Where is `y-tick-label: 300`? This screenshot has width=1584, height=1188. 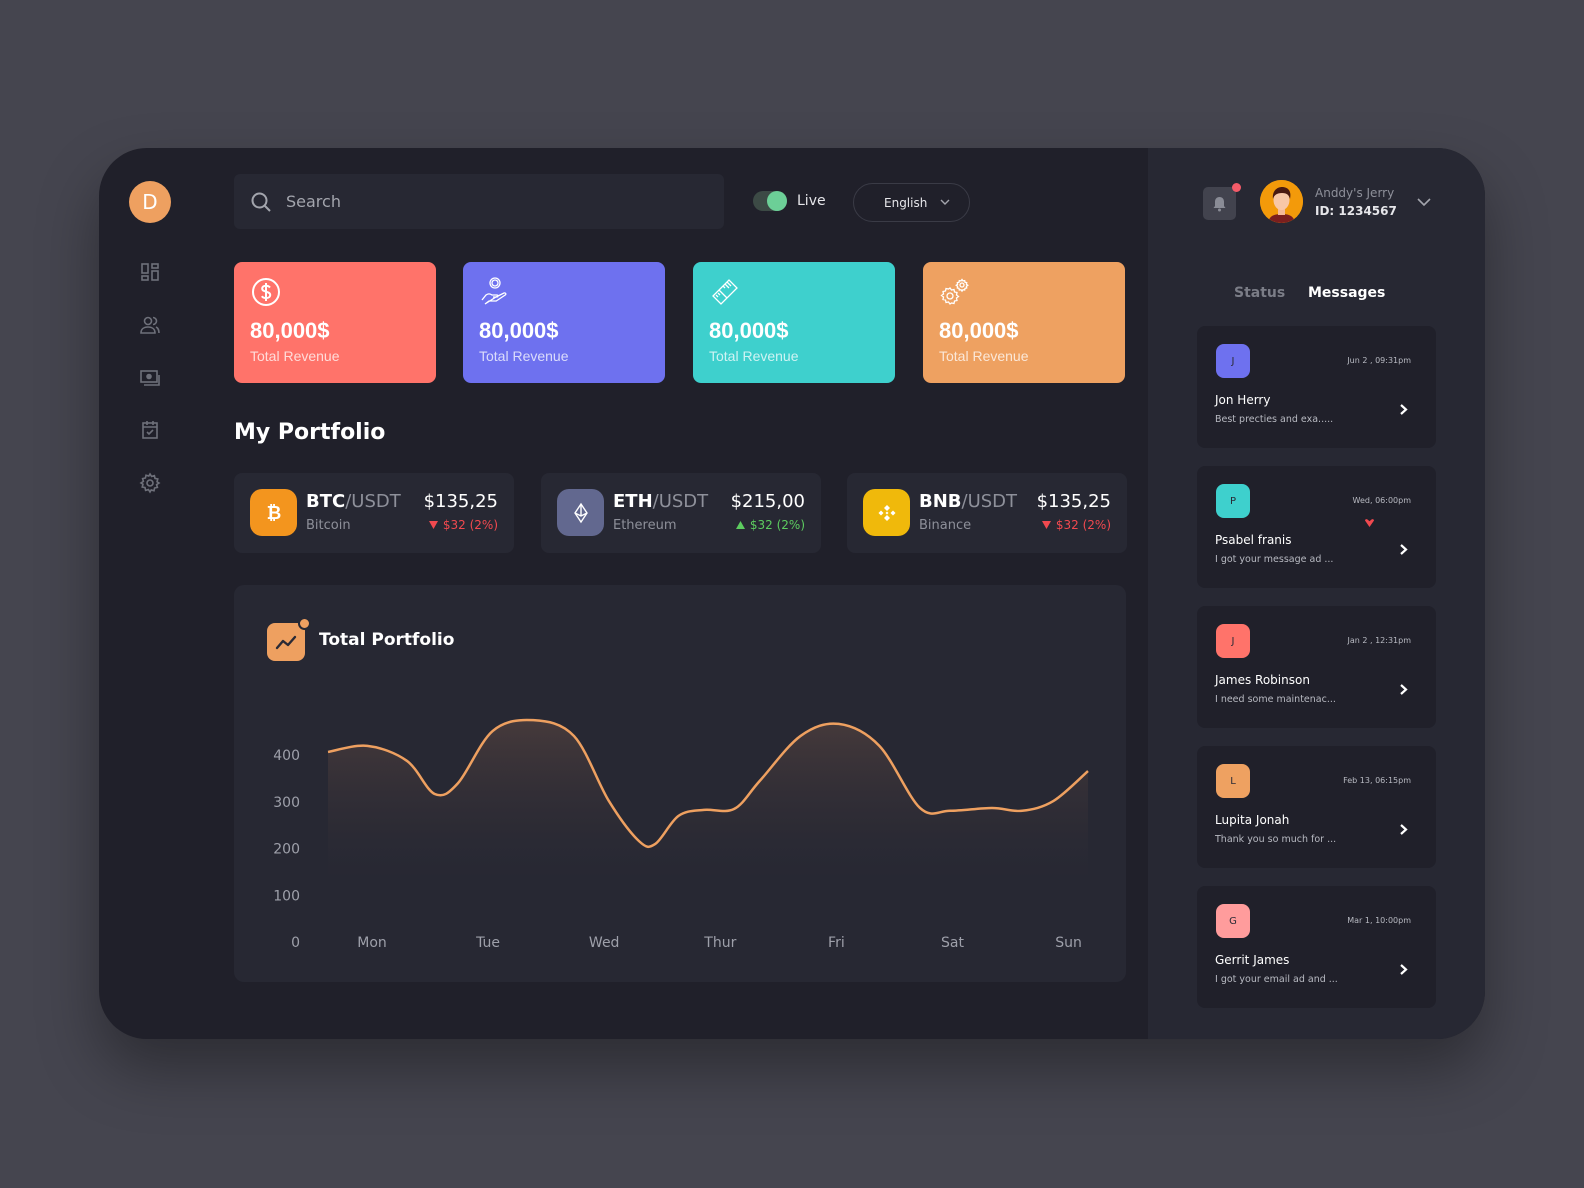
y-tick-label: 300 is located at coordinates (286, 803).